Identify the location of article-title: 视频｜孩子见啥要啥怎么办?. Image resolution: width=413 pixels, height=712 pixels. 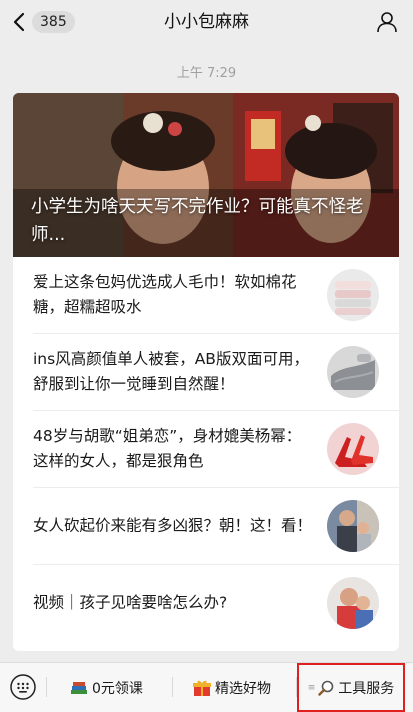
(130, 602).